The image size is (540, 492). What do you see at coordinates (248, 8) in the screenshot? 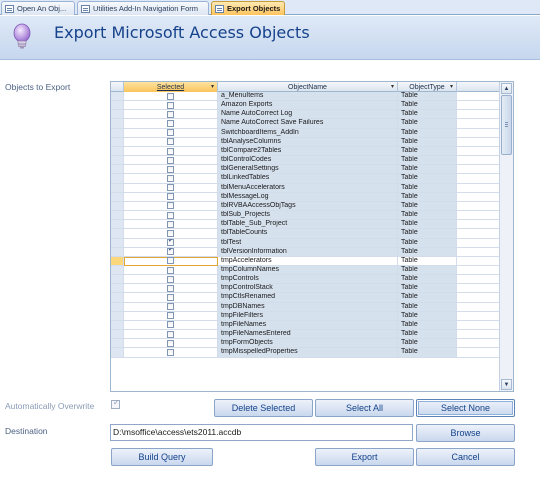
I see `tab-export-objects: Export Objects` at bounding box center [248, 8].